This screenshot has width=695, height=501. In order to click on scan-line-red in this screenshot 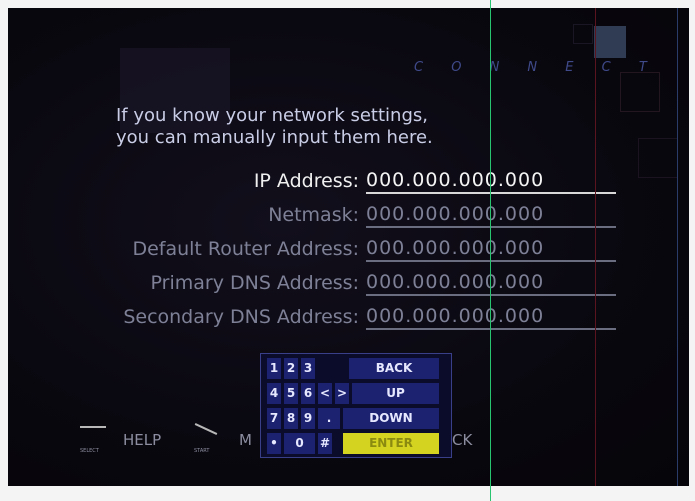, I will do `click(595, 247)`.